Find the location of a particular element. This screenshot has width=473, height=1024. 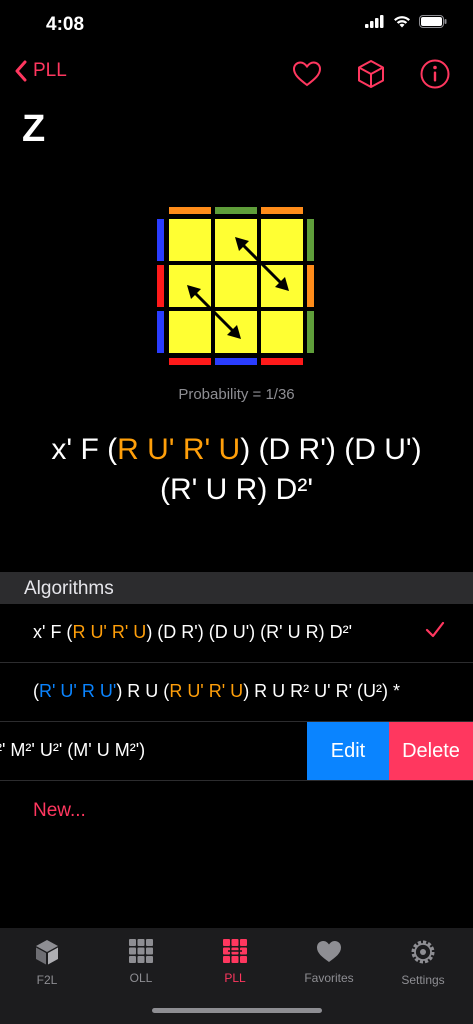

chevron-left-icon is located at coordinates (21, 71).